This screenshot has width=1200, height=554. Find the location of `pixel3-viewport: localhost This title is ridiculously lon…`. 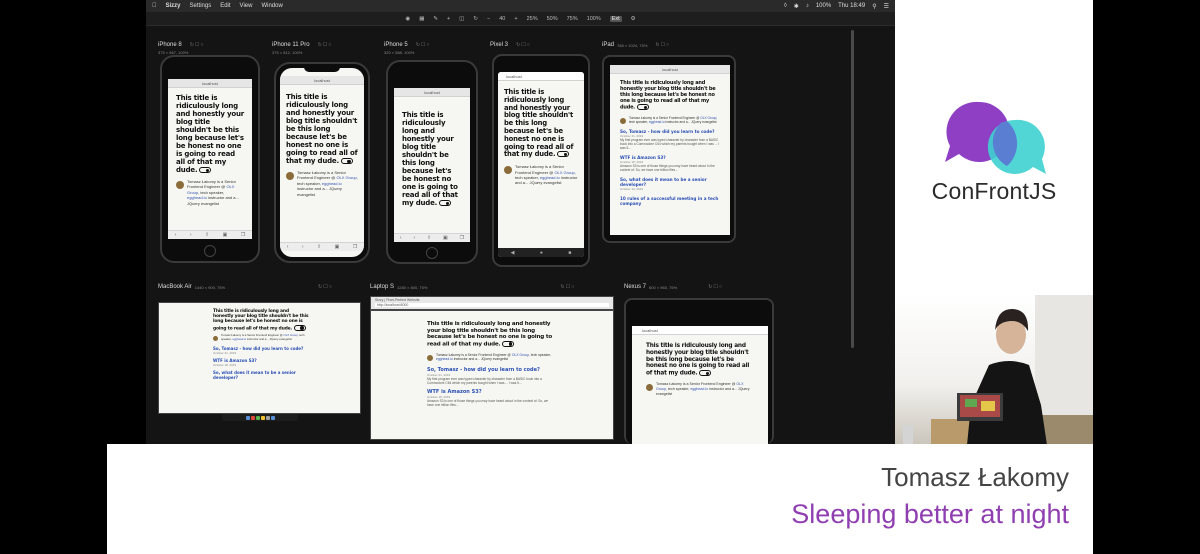

pixel3-viewport: localhost This title is ridiculously lon… is located at coordinates (541, 164).